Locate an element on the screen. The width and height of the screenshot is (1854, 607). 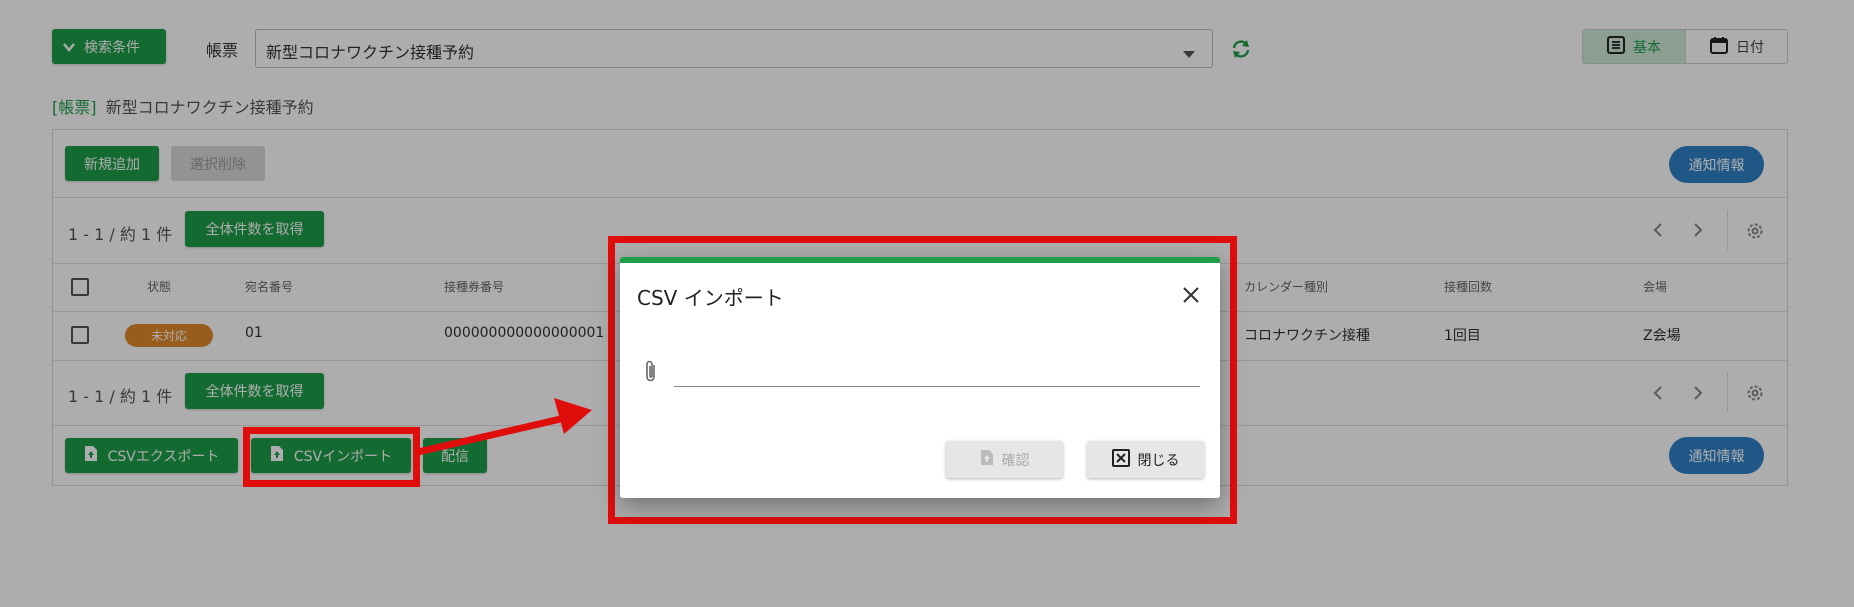
close-box-icon is located at coordinates (1120, 459).